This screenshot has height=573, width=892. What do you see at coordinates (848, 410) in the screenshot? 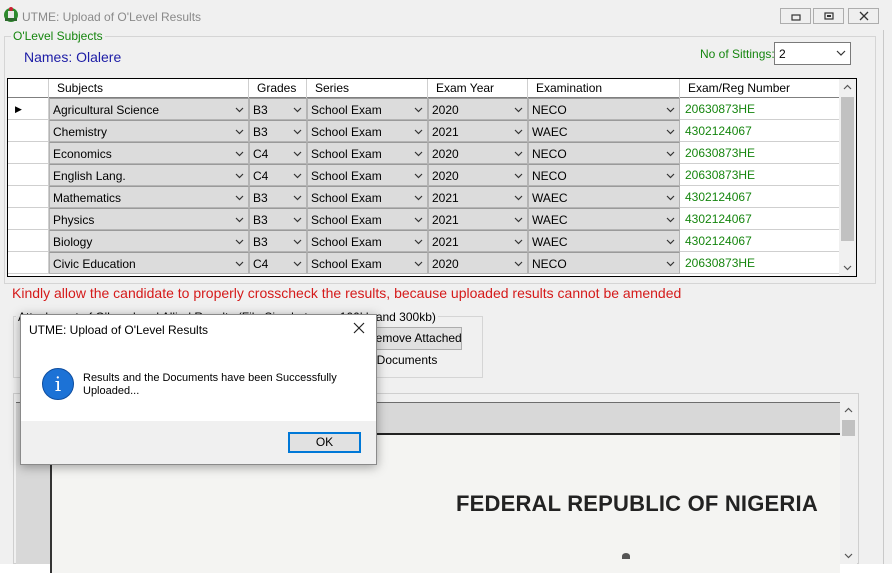
I see `preview-scroll-up` at bounding box center [848, 410].